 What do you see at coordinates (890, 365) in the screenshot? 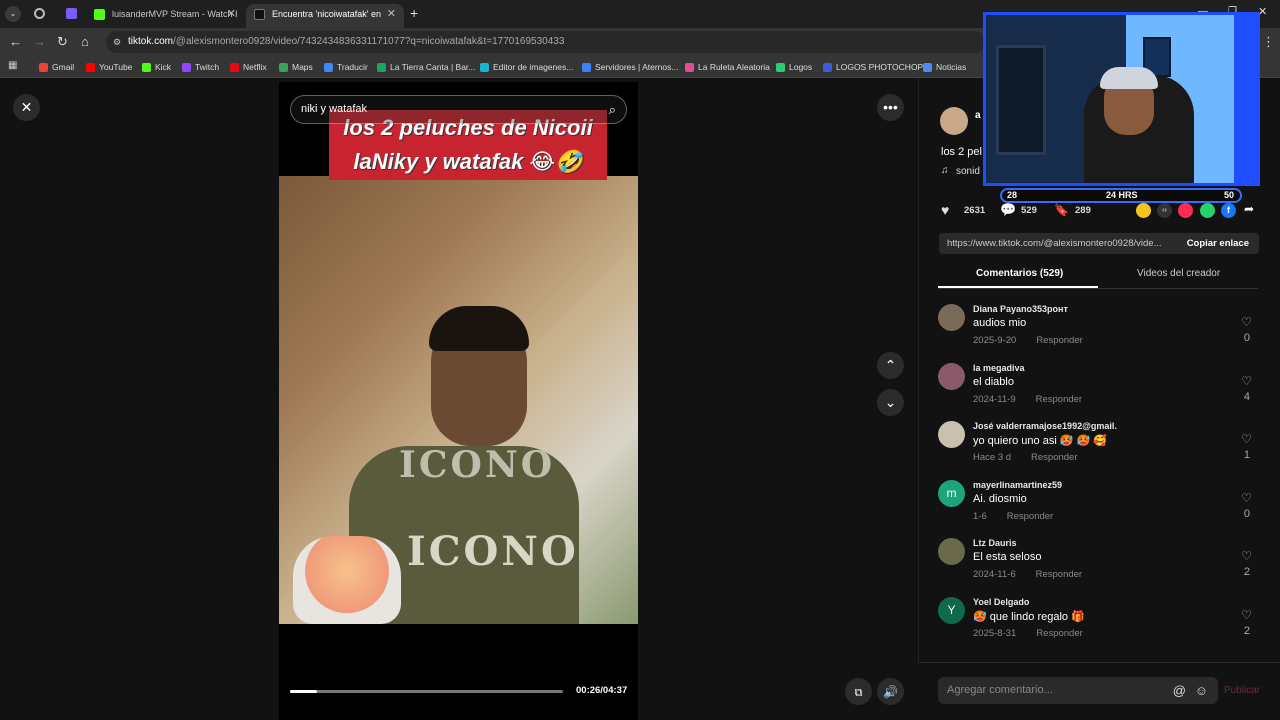
I see `previous-video-button: ⌃` at bounding box center [890, 365].